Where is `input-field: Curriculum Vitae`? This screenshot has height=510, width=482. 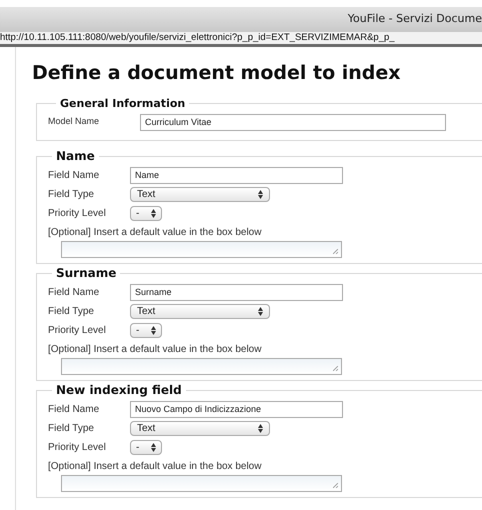 input-field: Curriculum Vitae is located at coordinates (293, 122).